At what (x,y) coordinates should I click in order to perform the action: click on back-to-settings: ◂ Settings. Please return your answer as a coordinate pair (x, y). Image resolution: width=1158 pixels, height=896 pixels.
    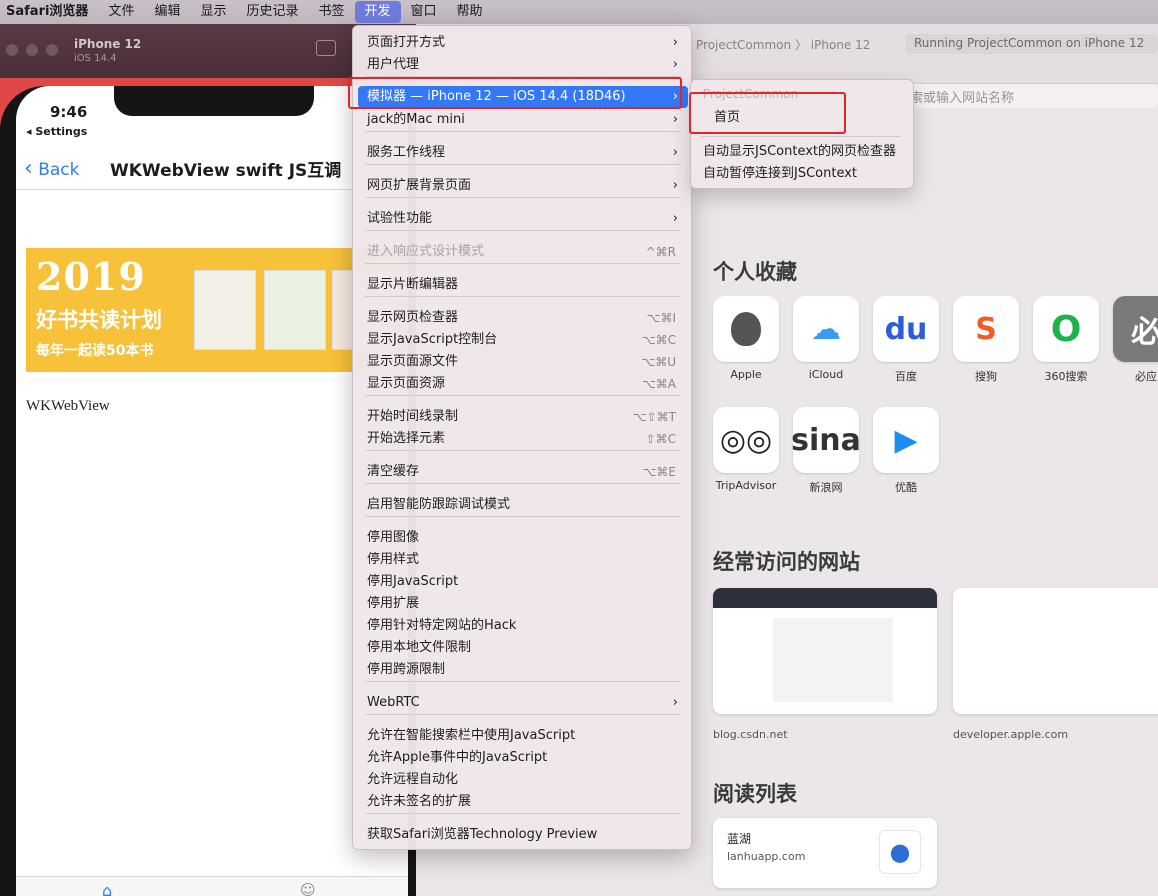
    Looking at the image, I should click on (56, 131).